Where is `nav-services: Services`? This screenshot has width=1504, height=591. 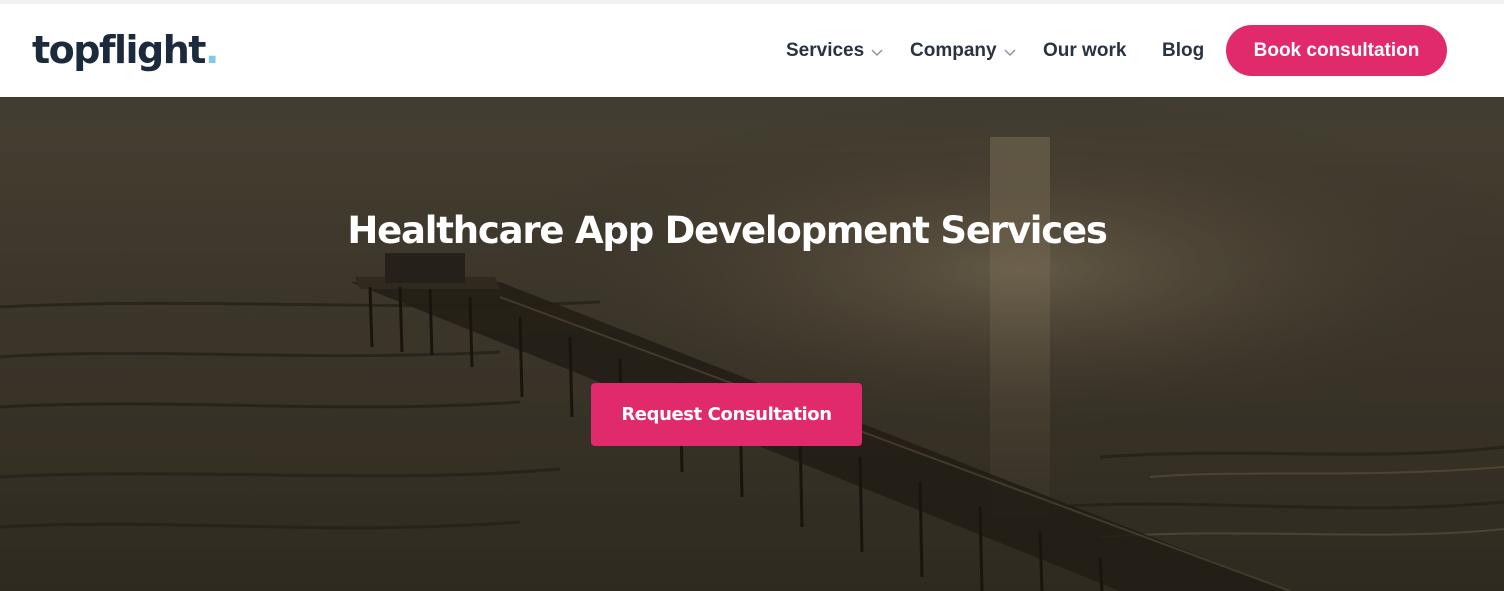 nav-services: Services is located at coordinates (835, 51).